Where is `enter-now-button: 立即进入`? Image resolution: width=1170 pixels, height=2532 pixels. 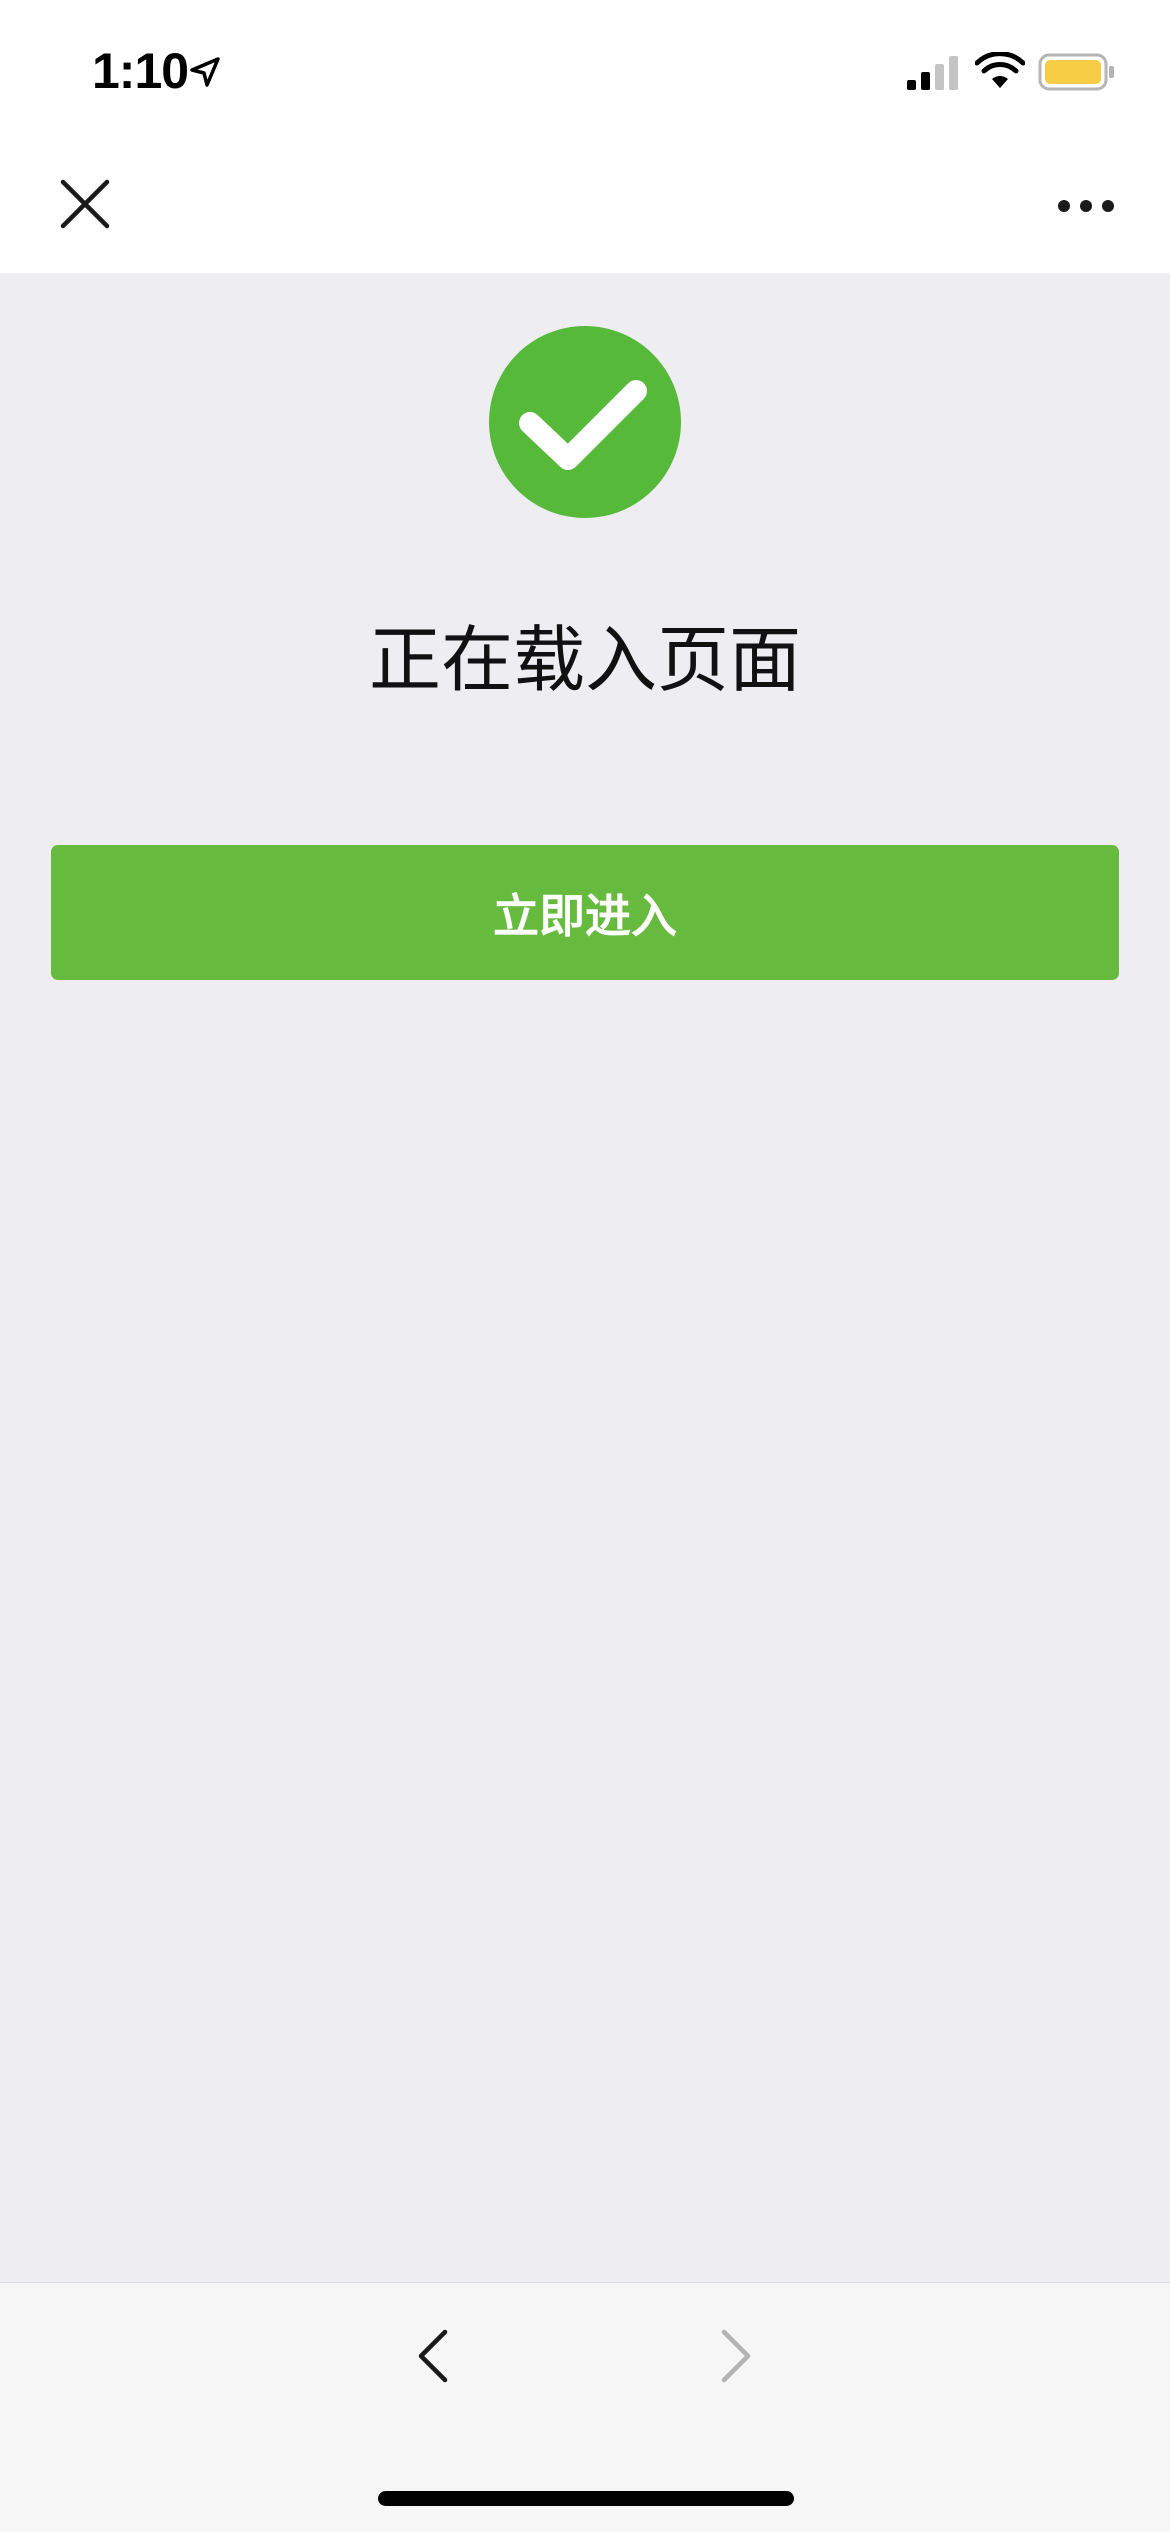 enter-now-button: 立即进入 is located at coordinates (585, 912).